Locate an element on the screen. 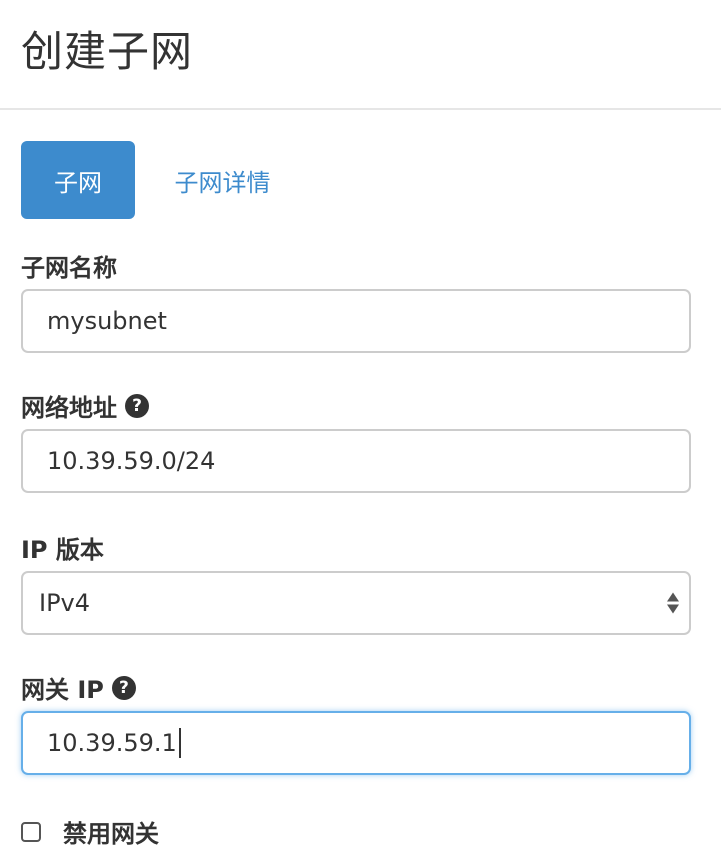 This screenshot has width=721, height=864. subnet-name-label: 子网名称 is located at coordinates (69, 265).